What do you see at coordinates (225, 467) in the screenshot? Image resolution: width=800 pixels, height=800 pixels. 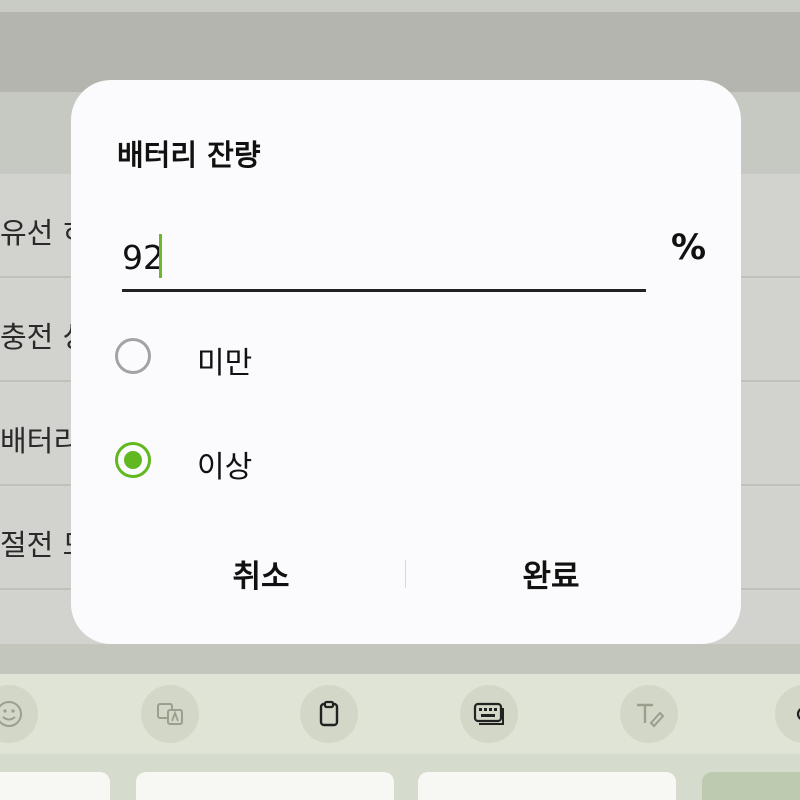 I see `option-label-above: 이상` at bounding box center [225, 467].